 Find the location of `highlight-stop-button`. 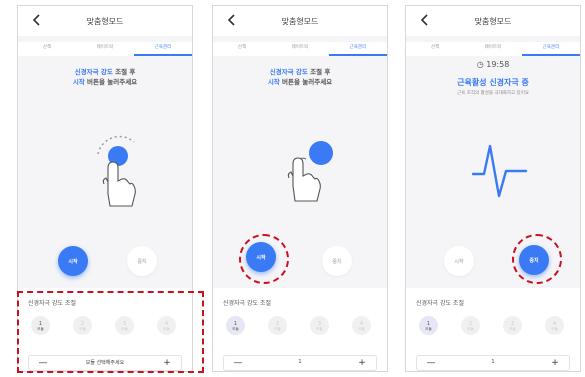

highlight-stop-button is located at coordinates (537, 259).